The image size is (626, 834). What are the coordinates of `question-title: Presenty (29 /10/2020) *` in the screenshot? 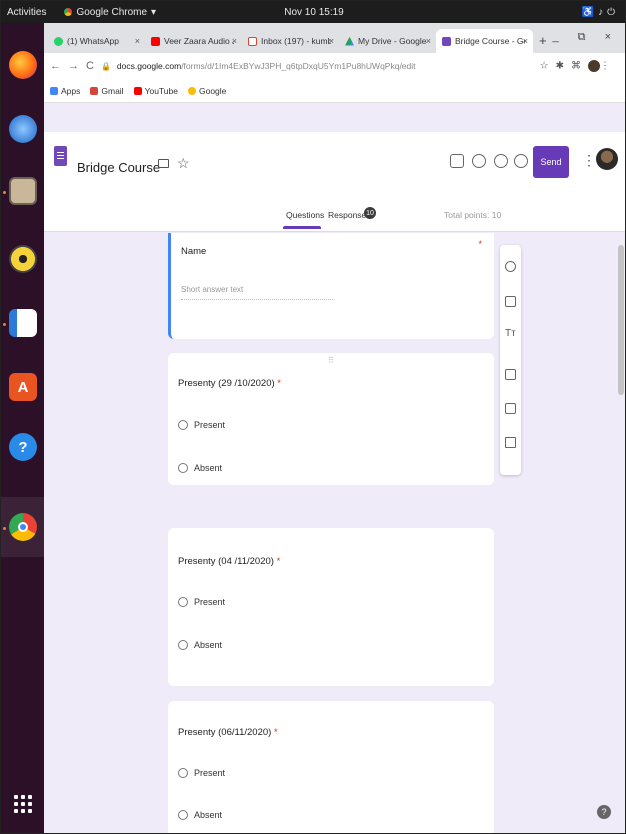 It's located at (229, 383).